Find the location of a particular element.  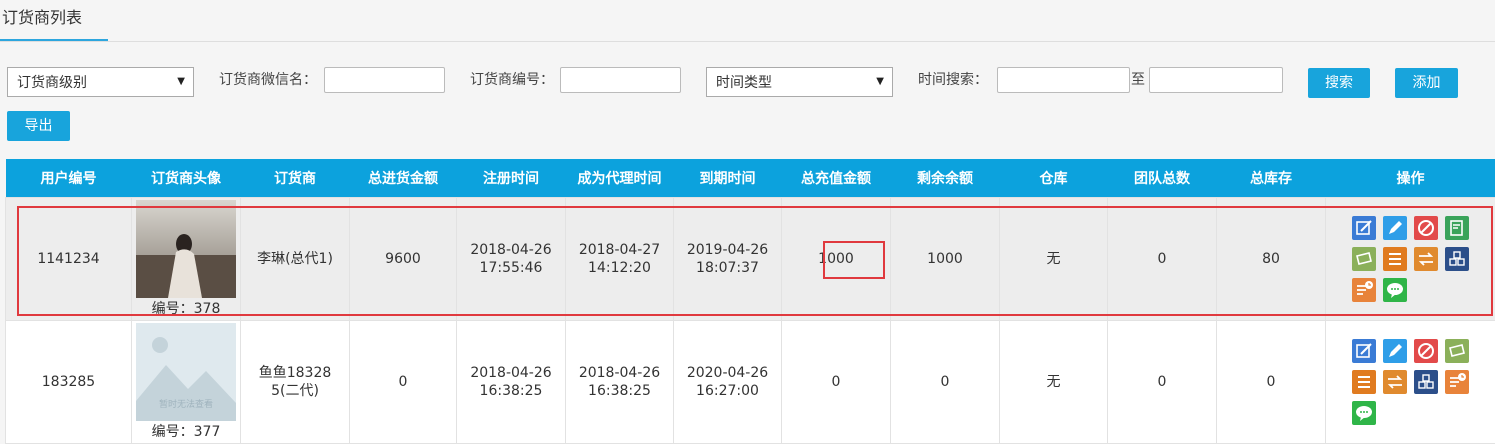

expire-clock: 18:07:37 is located at coordinates (727, 268).